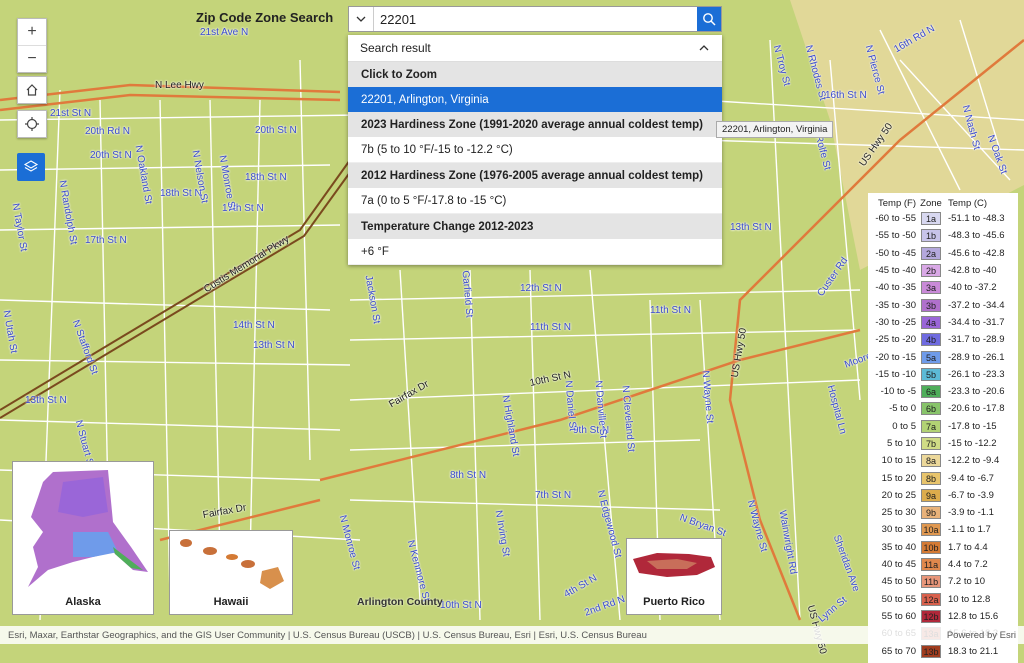 This screenshot has width=1024, height=663. What do you see at coordinates (931, 582) in the screenshot?
I see `legend-zone-swatch: 11b` at bounding box center [931, 582].